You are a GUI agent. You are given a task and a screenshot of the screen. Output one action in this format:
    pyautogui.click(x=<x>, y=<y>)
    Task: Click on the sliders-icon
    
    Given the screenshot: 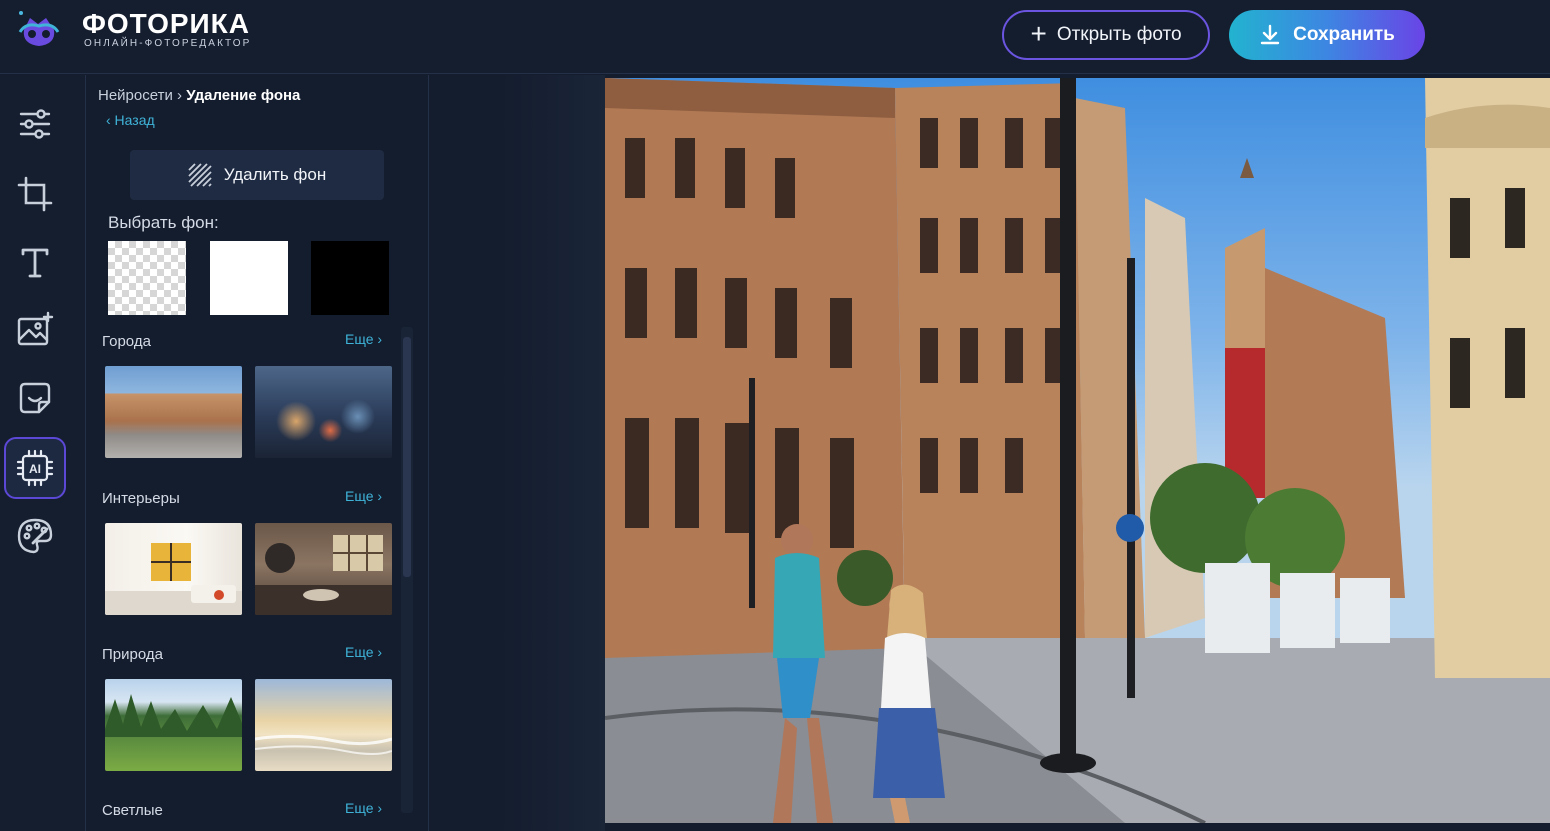 What is the action you would take?
    pyautogui.click(x=35, y=124)
    